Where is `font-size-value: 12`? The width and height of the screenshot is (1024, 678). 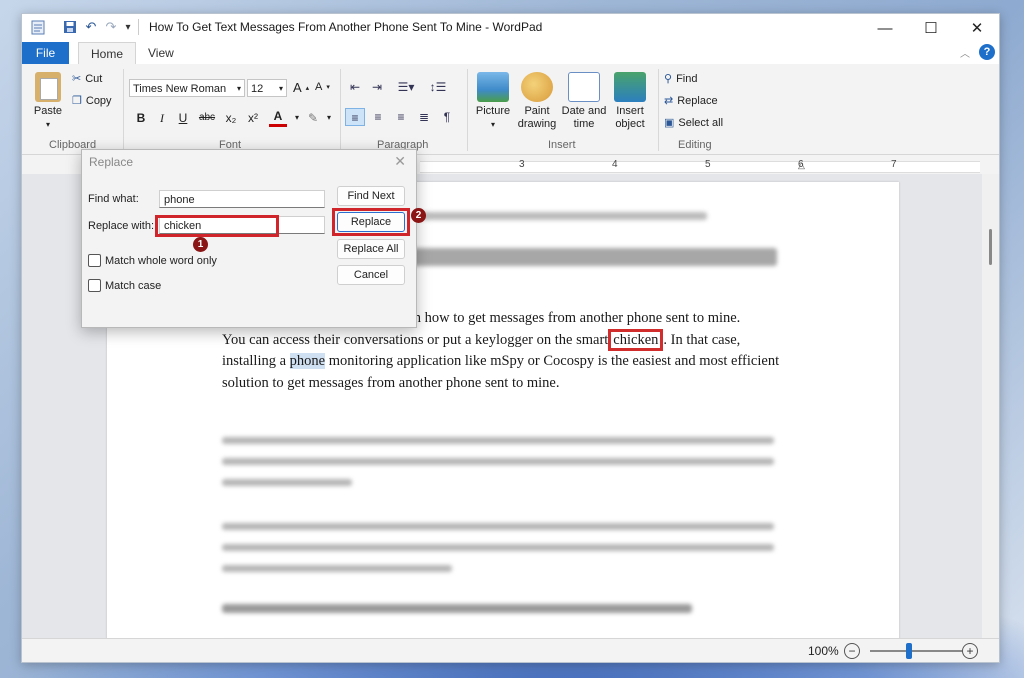 font-size-value: 12 is located at coordinates (257, 89).